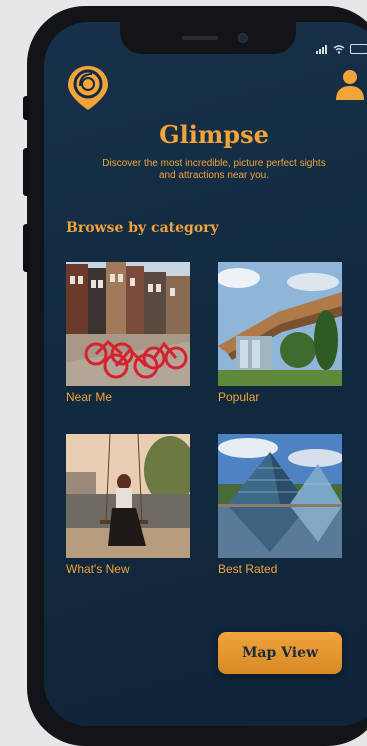  Describe the element at coordinates (350, 84) in the screenshot. I see `user-icon` at that location.